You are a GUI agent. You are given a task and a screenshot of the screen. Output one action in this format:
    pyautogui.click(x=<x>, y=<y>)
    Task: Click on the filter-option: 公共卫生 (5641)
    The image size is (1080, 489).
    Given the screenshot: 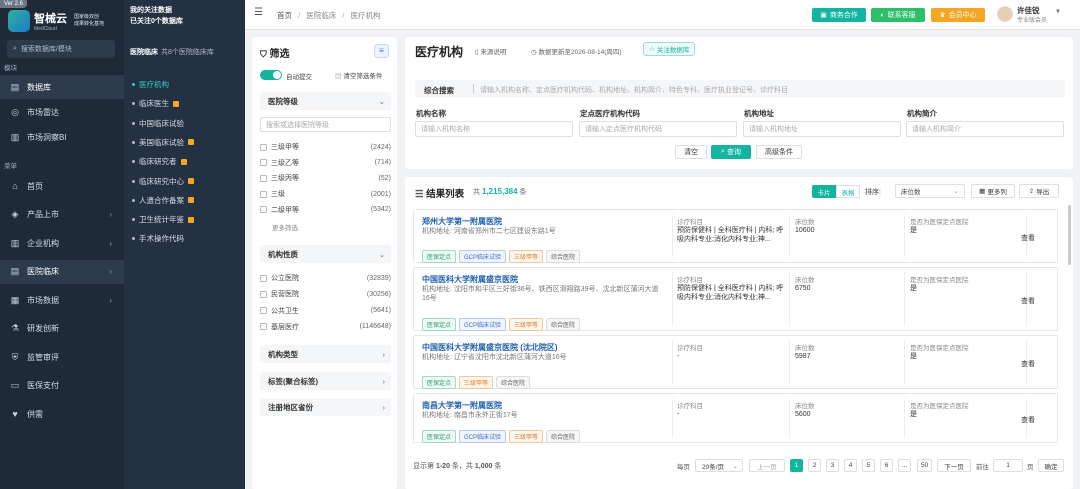 What is the action you would take?
    pyautogui.click(x=325, y=311)
    